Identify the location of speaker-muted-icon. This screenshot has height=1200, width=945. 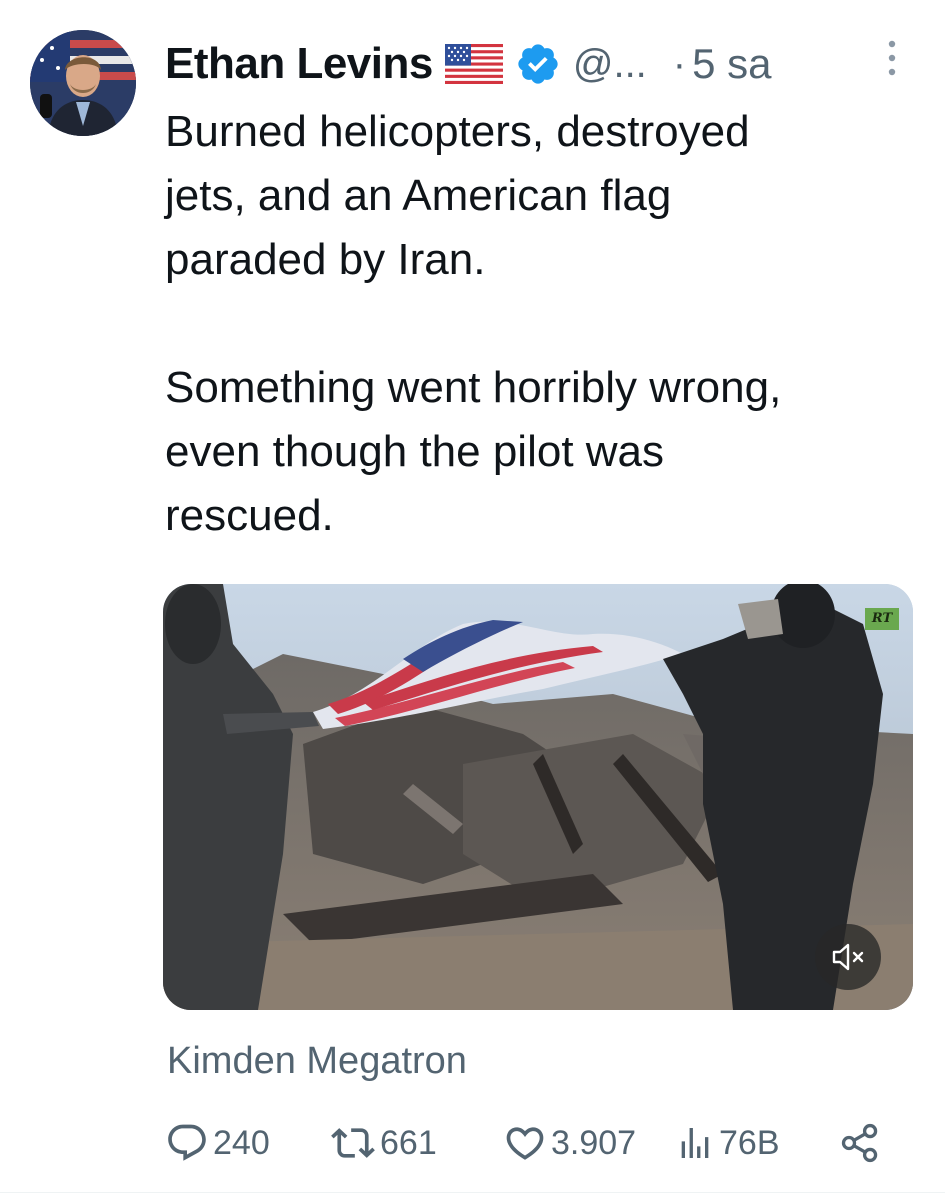
(848, 957).